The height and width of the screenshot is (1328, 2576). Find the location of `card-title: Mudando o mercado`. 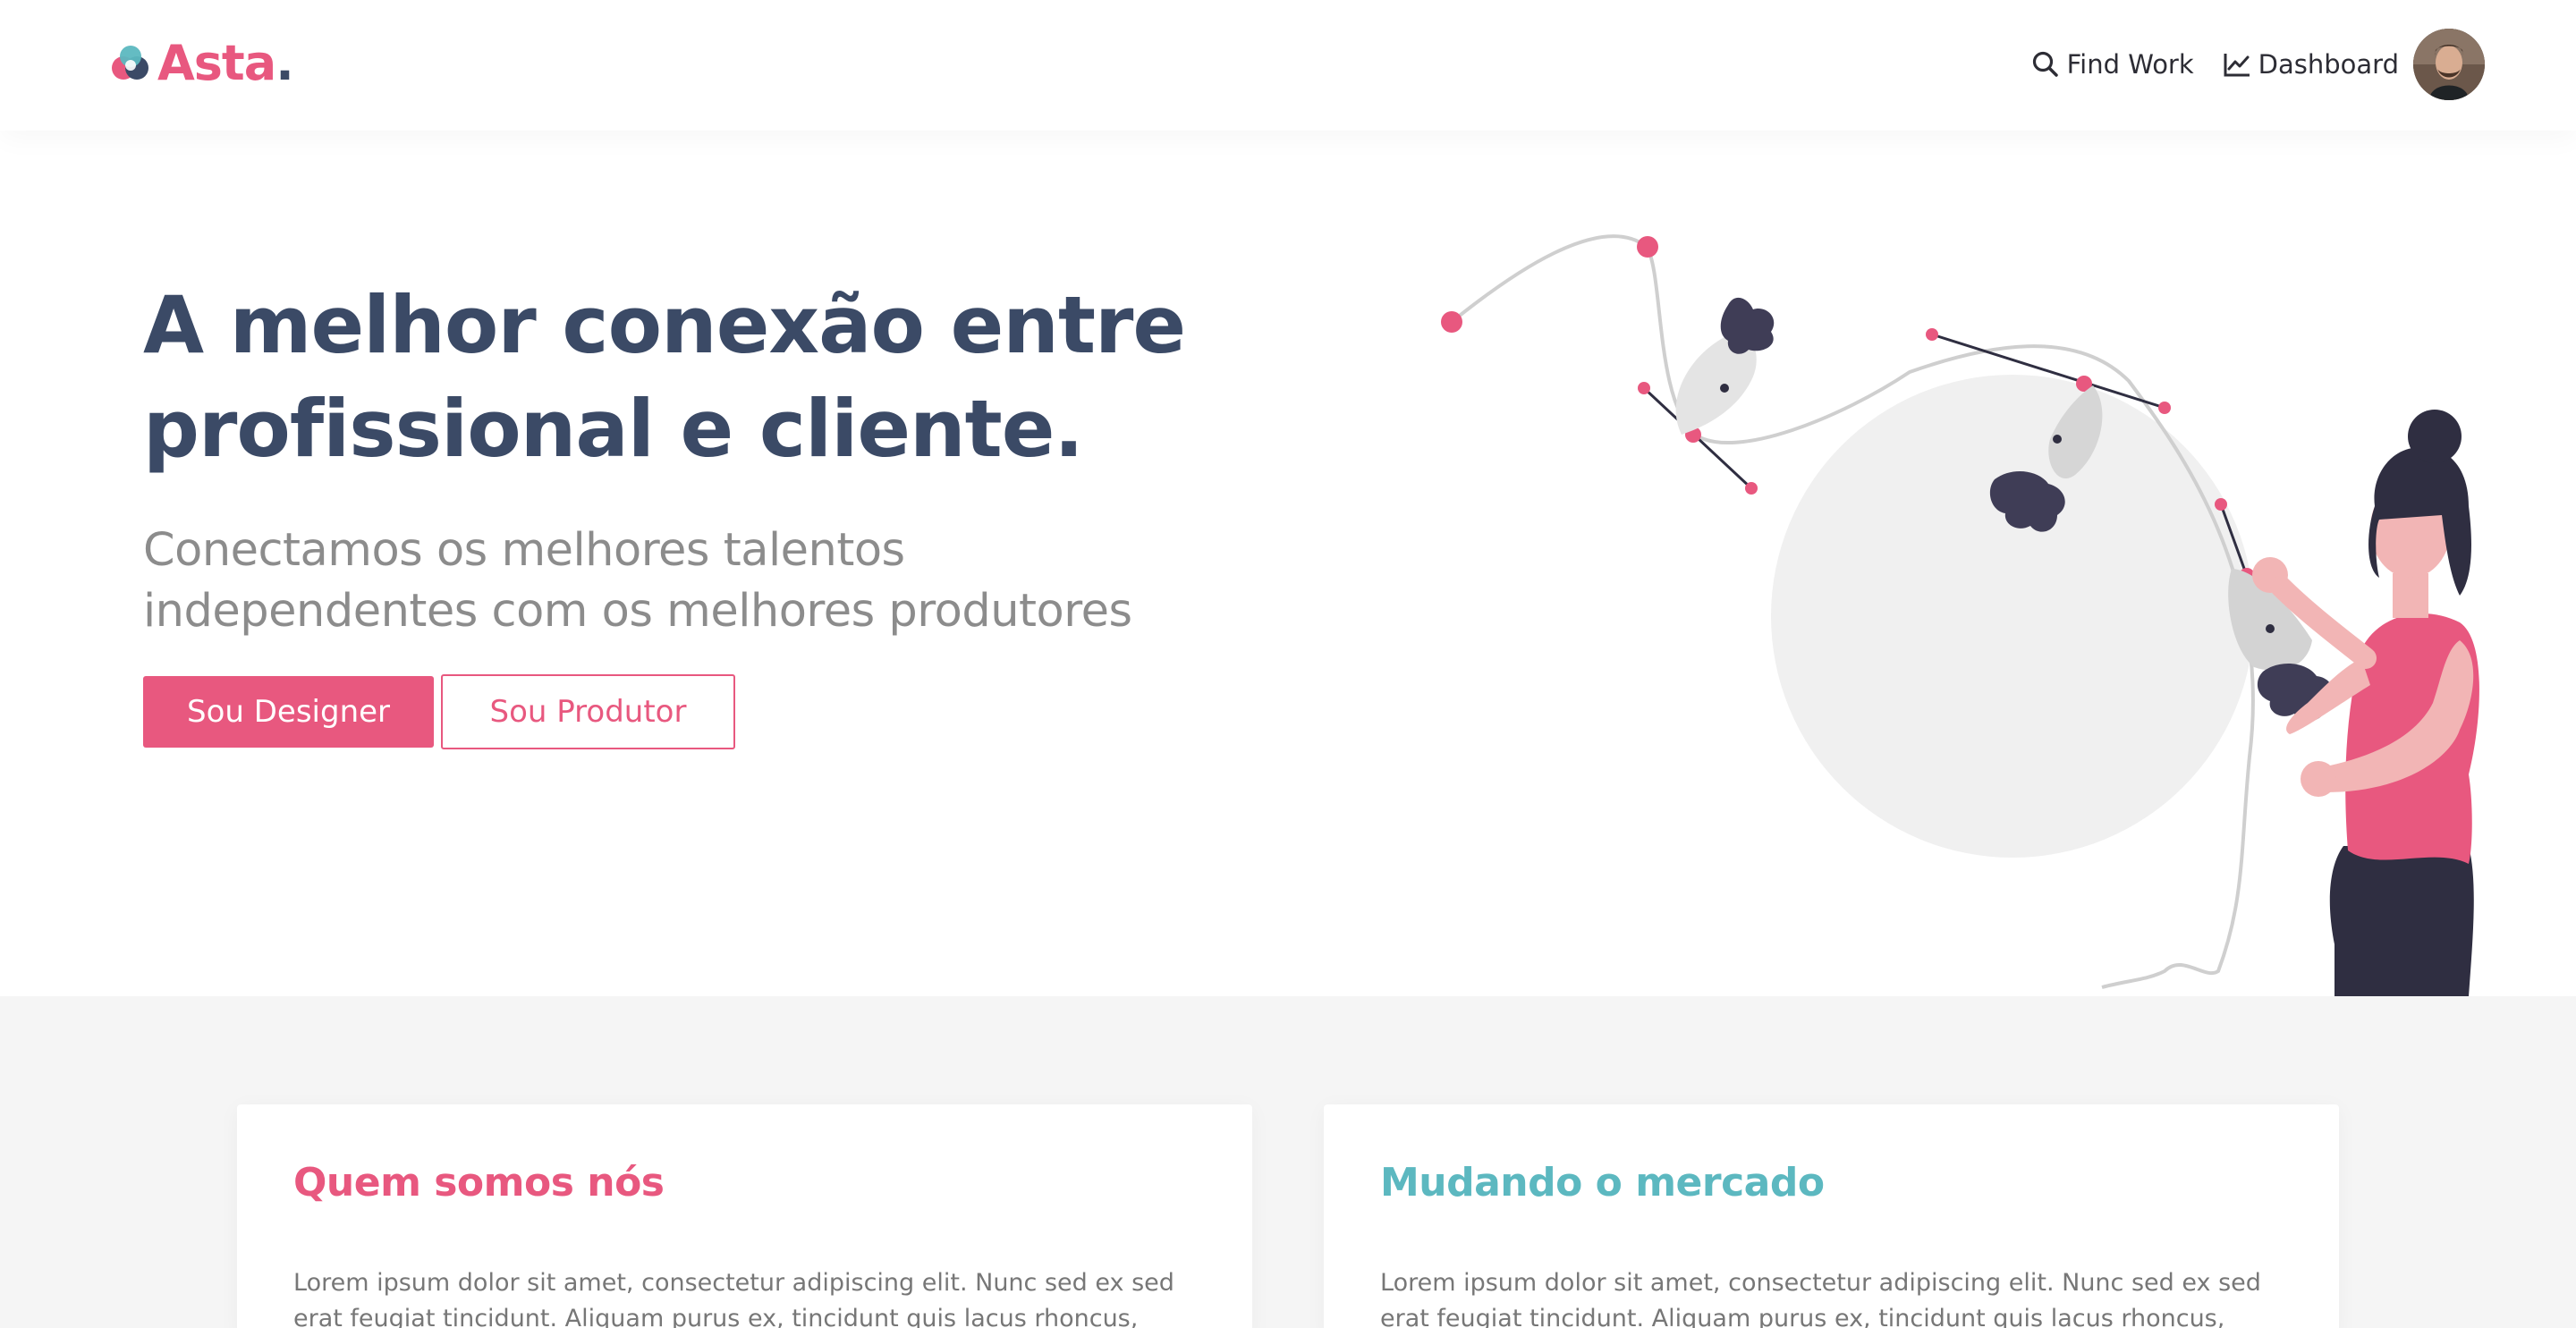

card-title: Mudando o mercado is located at coordinates (1602, 1182).